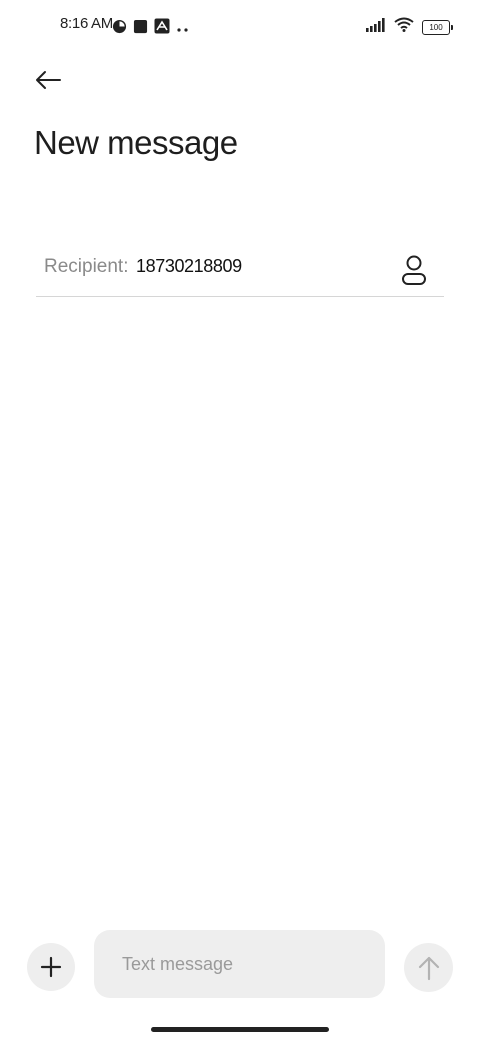 The height and width of the screenshot is (1040, 480). Describe the element at coordinates (376, 27) in the screenshot. I see `signal-icon` at that location.